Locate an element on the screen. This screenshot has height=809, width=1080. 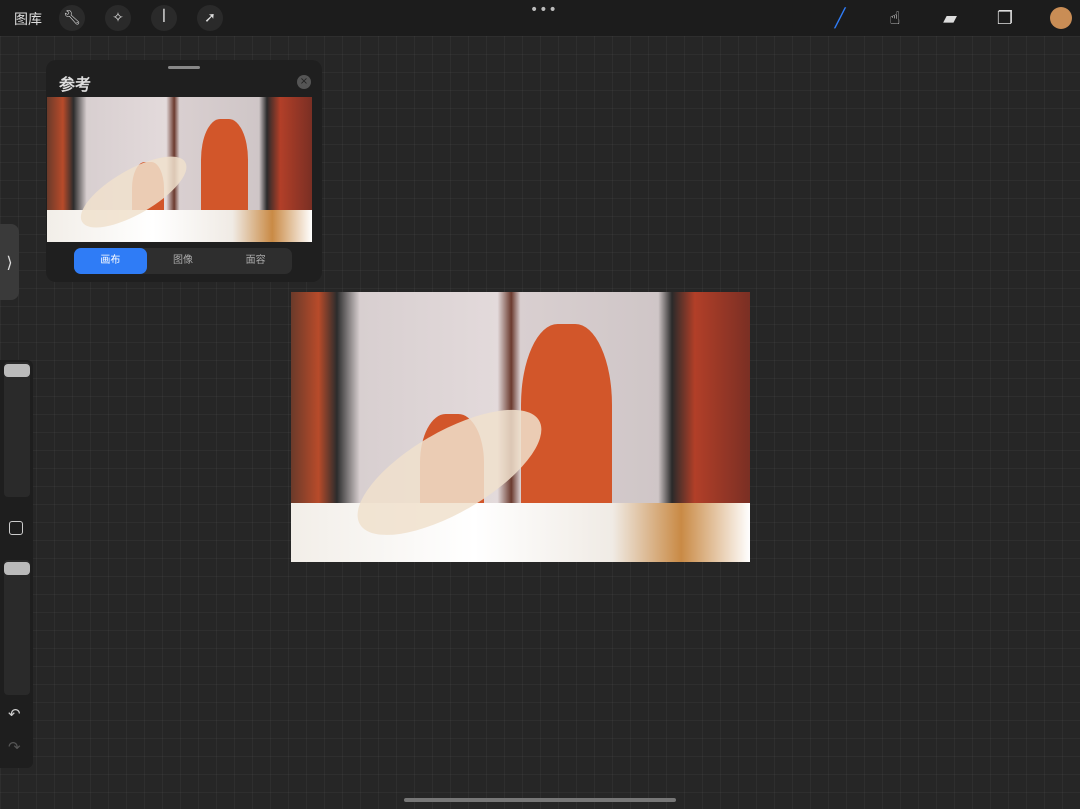
brush-icon: ╱ is located at coordinates (840, 18).